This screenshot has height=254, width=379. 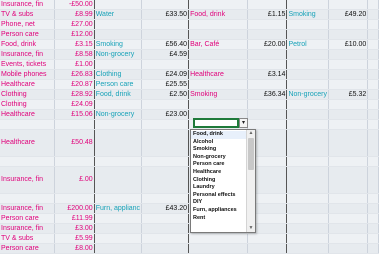 What do you see at coordinates (216, 123) in the screenshot?
I see `active-cell-editor` at bounding box center [216, 123].